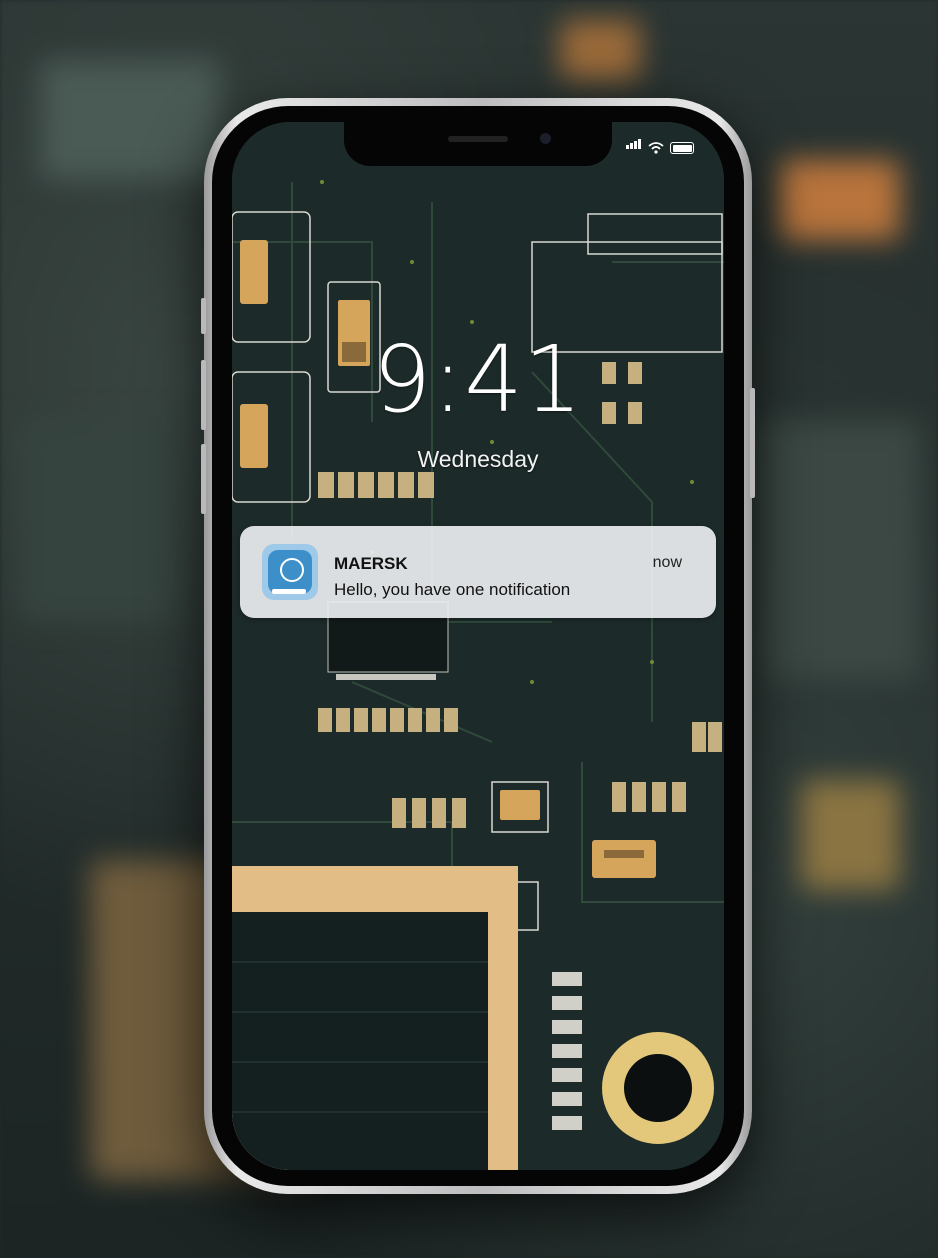 The image size is (938, 1258). What do you see at coordinates (203, 479) in the screenshot?
I see `volume-down-button` at bounding box center [203, 479].